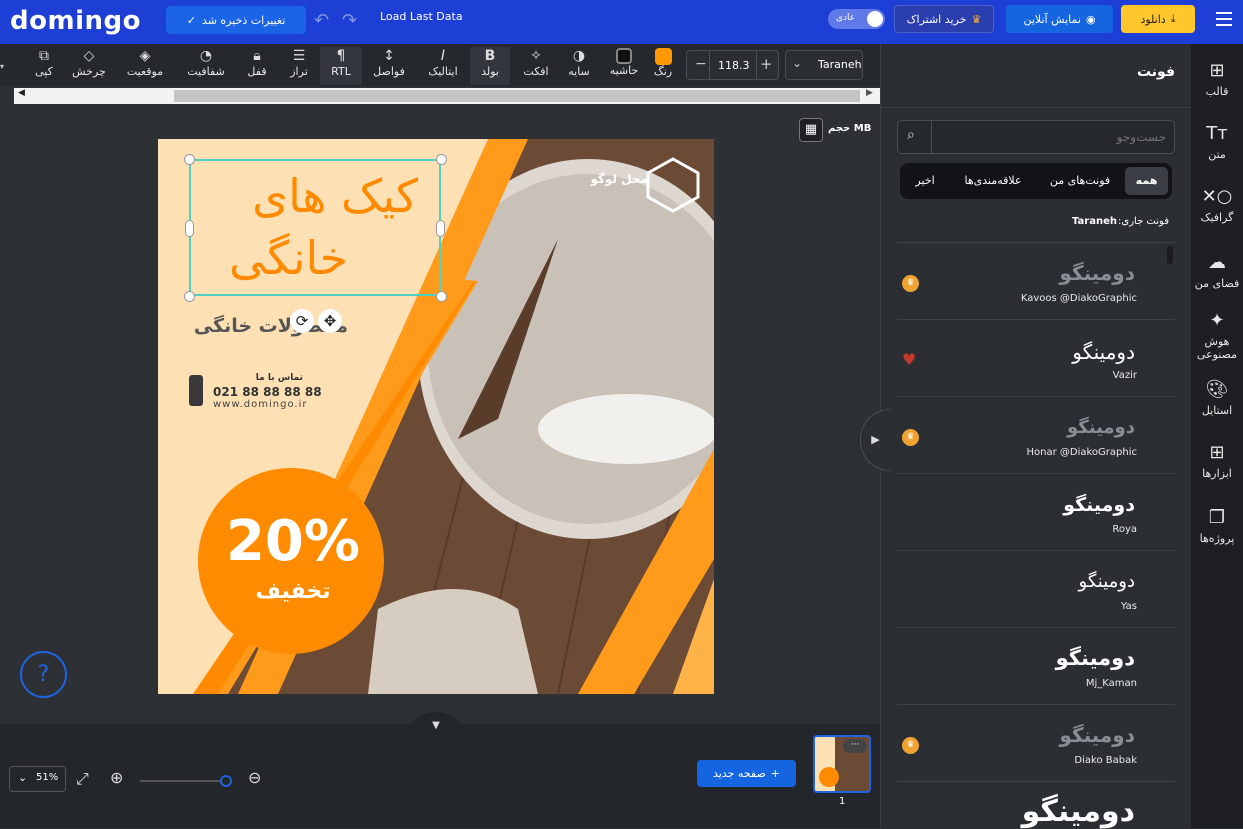 The height and width of the screenshot is (829, 1243). I want to click on shadow-tool: ◑ سایه, so click(579, 66).